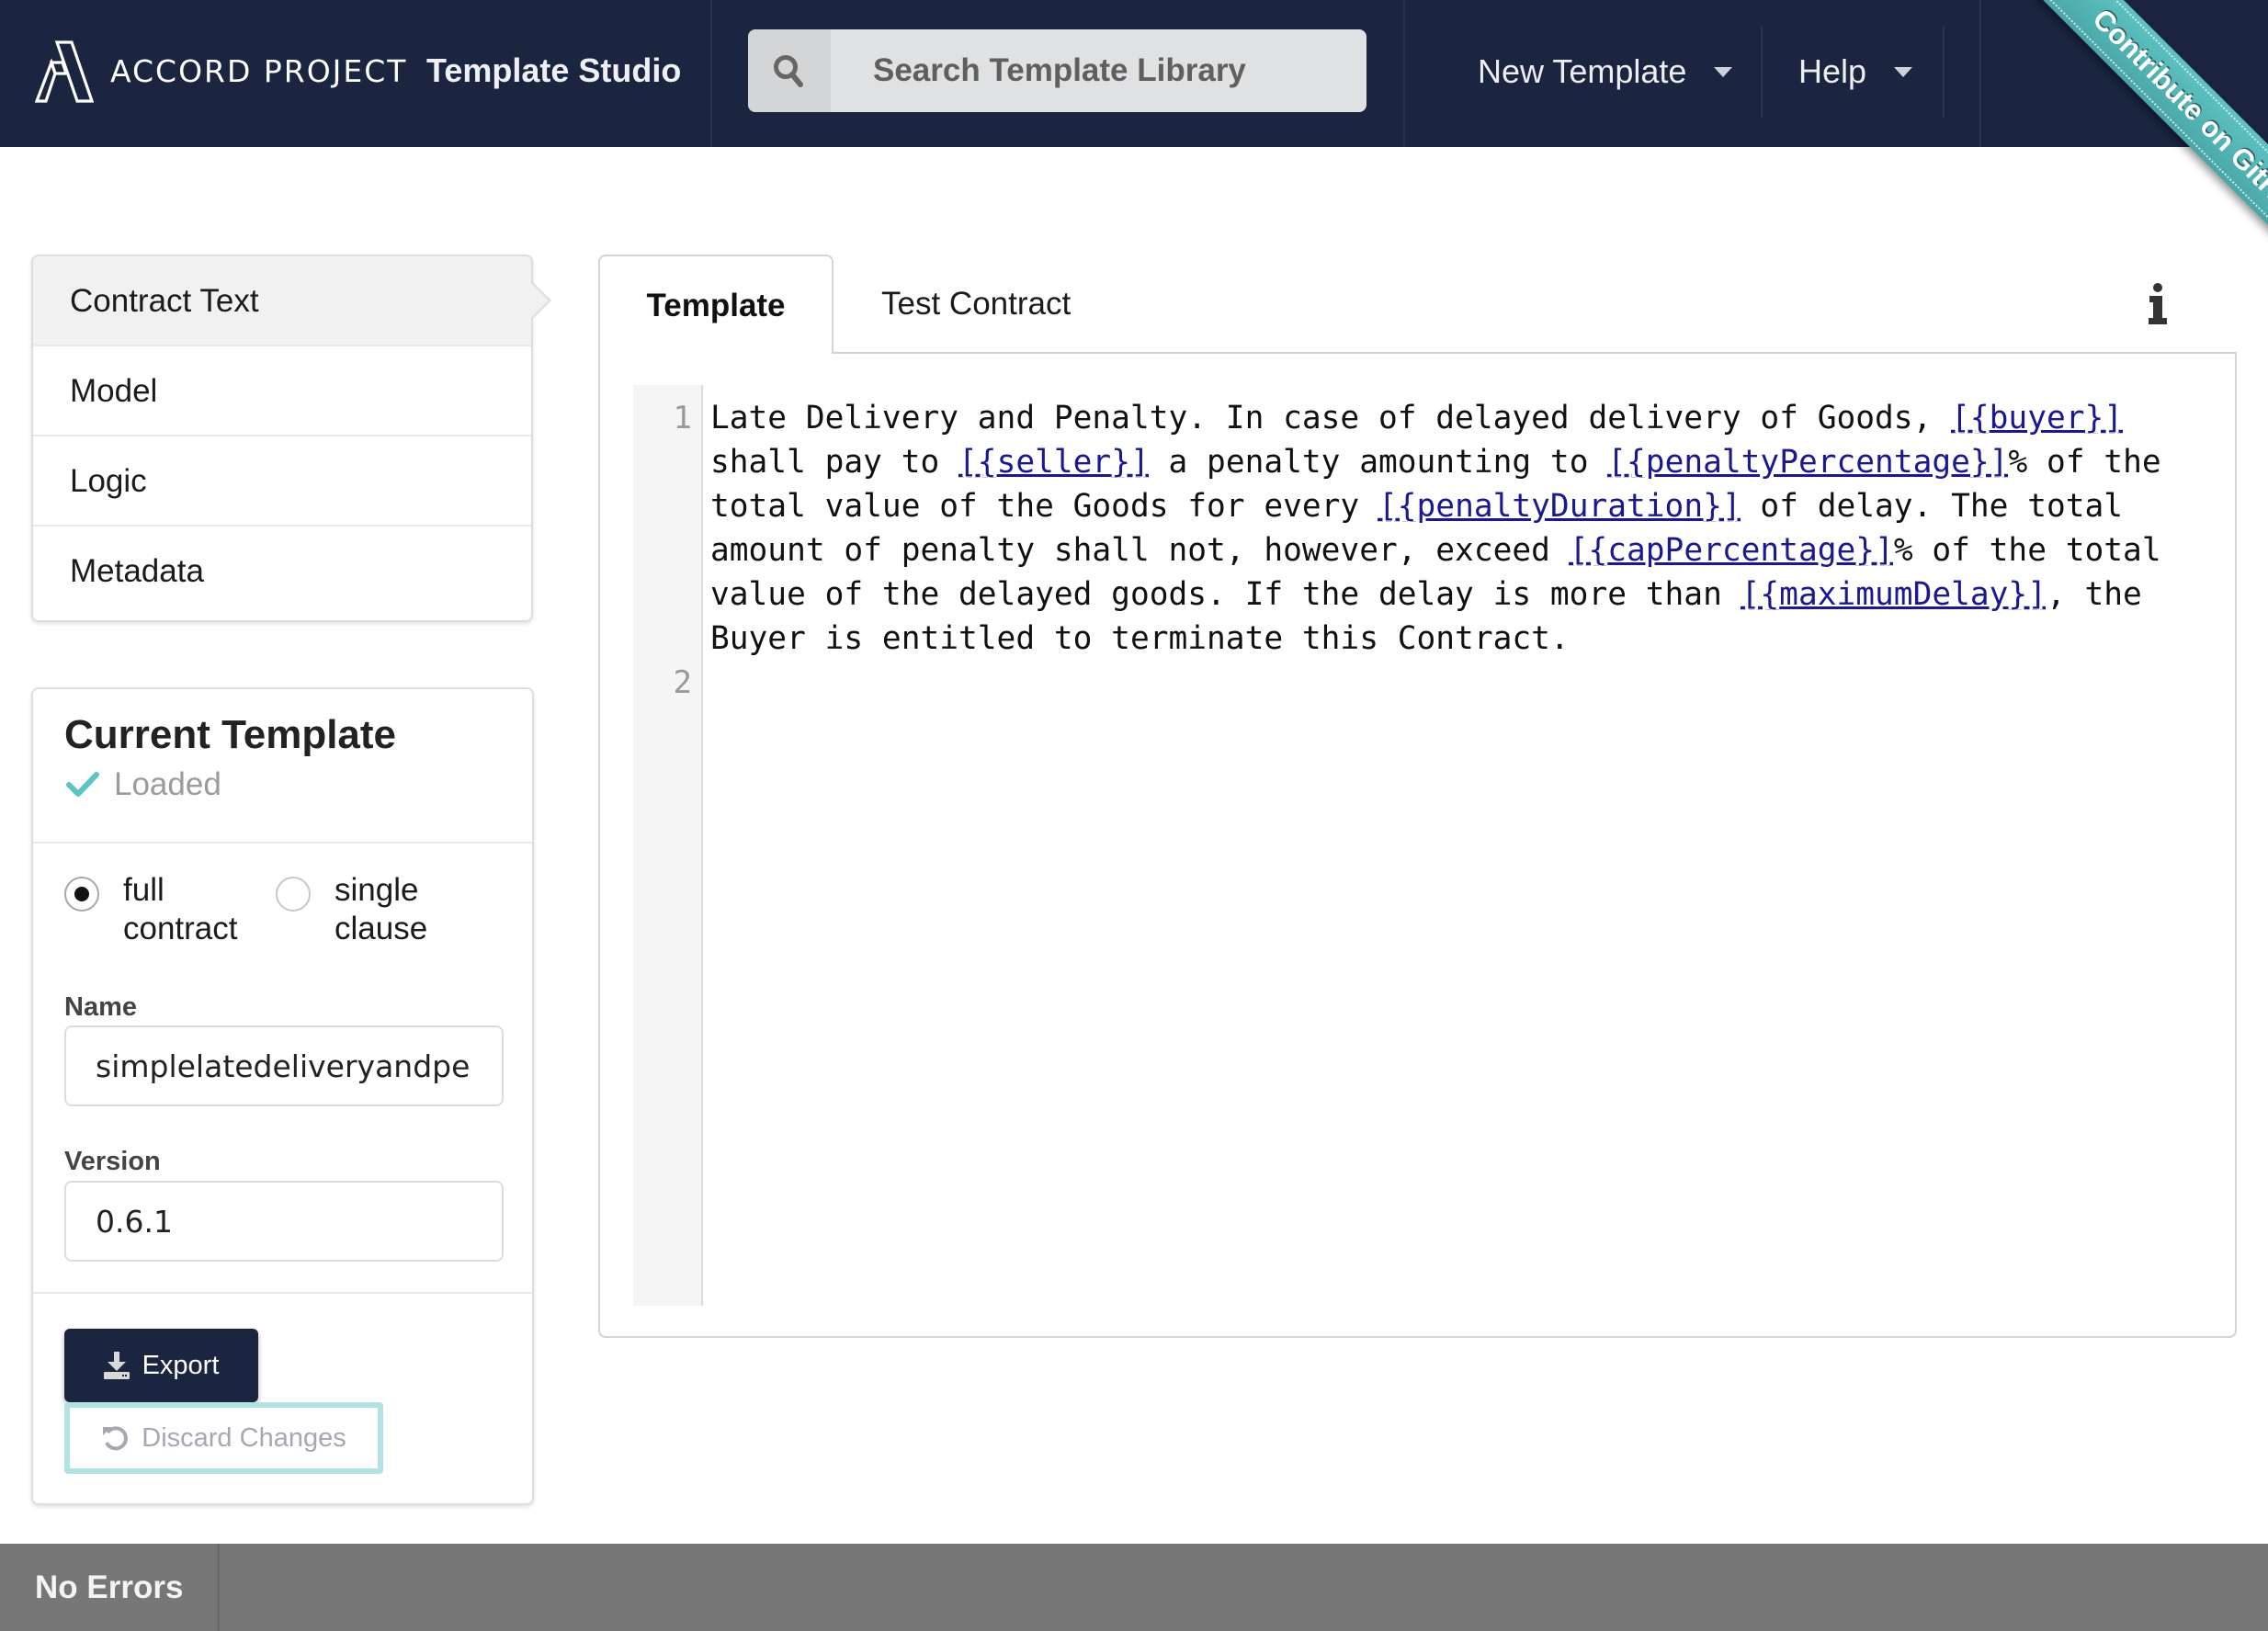 The height and width of the screenshot is (1631, 2268). I want to click on info-icon, so click(2158, 304).